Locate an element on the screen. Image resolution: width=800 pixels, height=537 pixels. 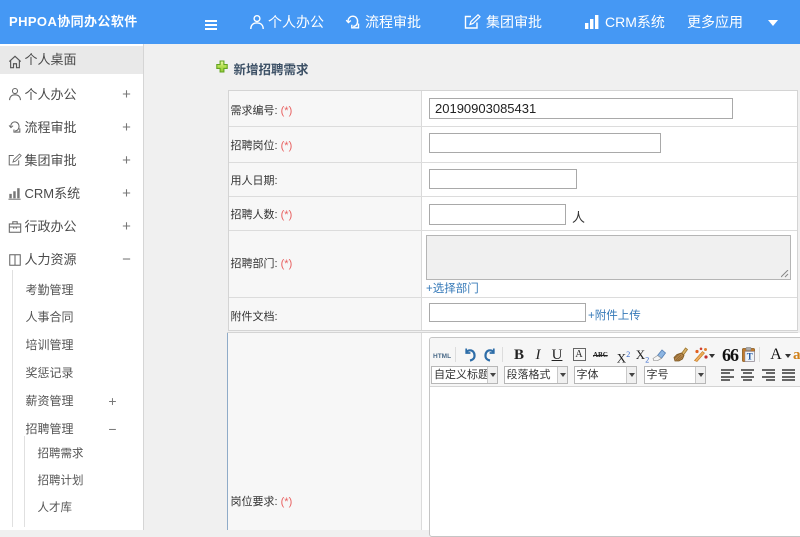
svg-text: T is located at coordinates (750, 356).